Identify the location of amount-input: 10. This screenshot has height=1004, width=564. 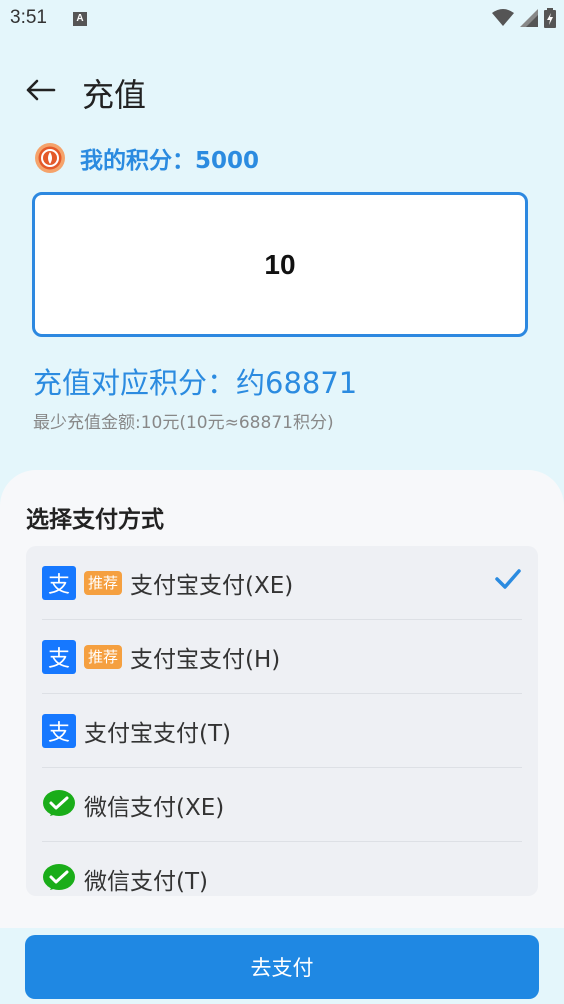
(280, 264).